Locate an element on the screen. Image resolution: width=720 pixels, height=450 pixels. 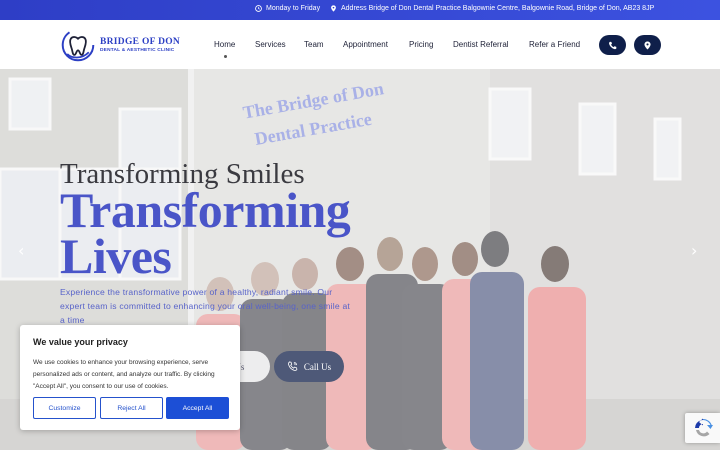
recaptcha-badge is located at coordinates (702, 428).